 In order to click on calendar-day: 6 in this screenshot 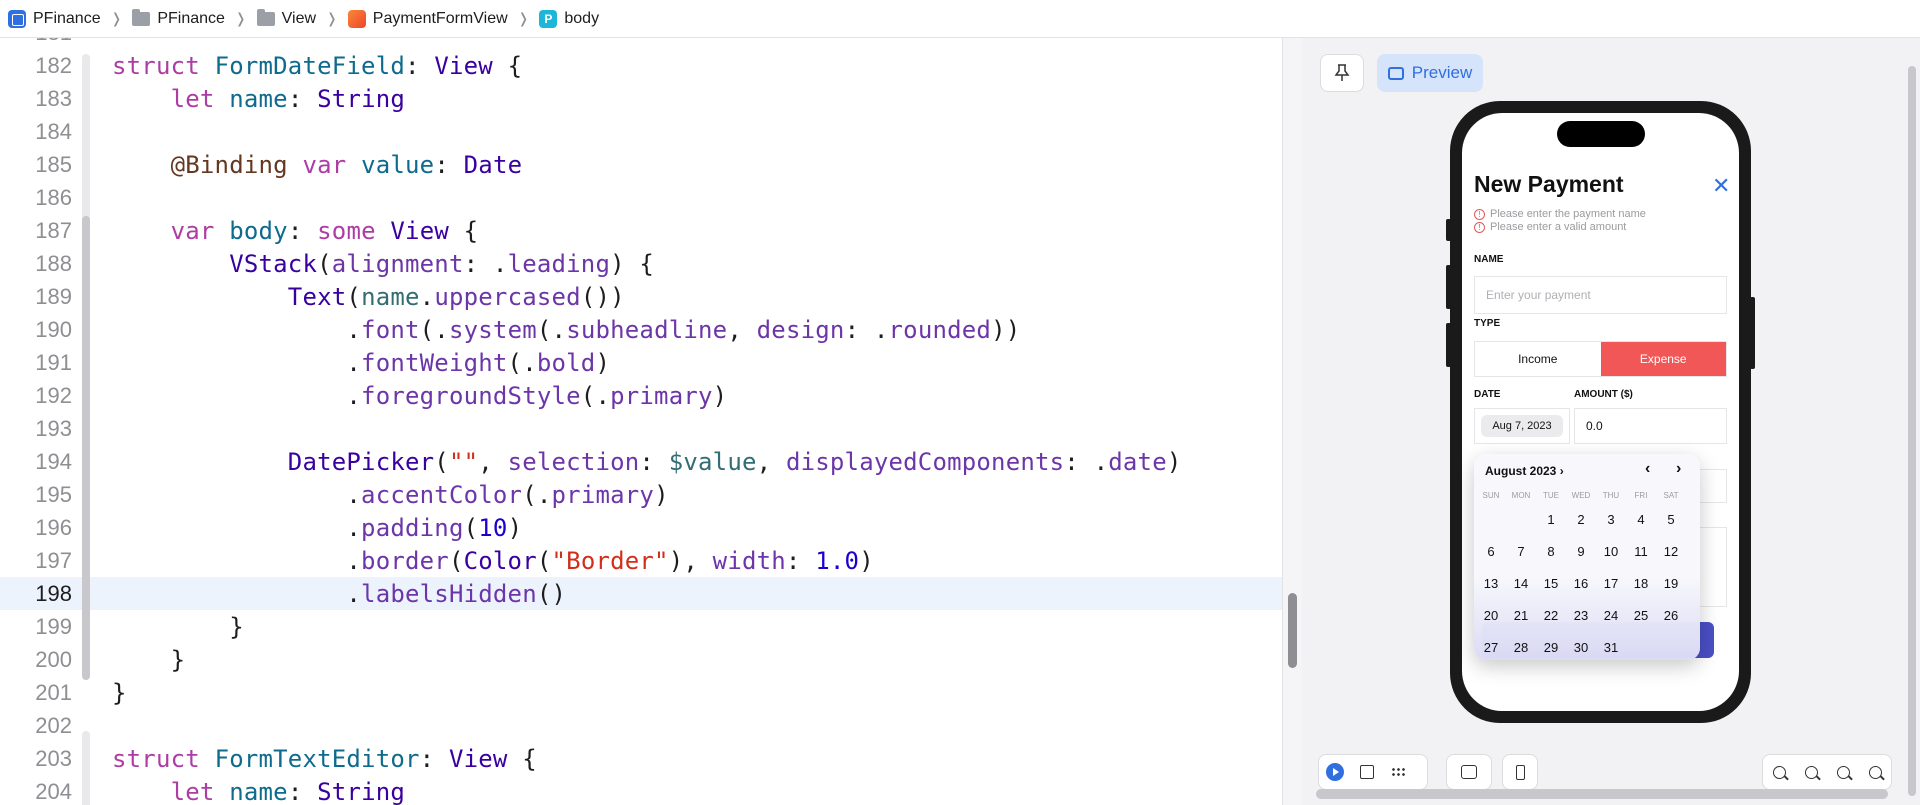, I will do `click(1491, 551)`.